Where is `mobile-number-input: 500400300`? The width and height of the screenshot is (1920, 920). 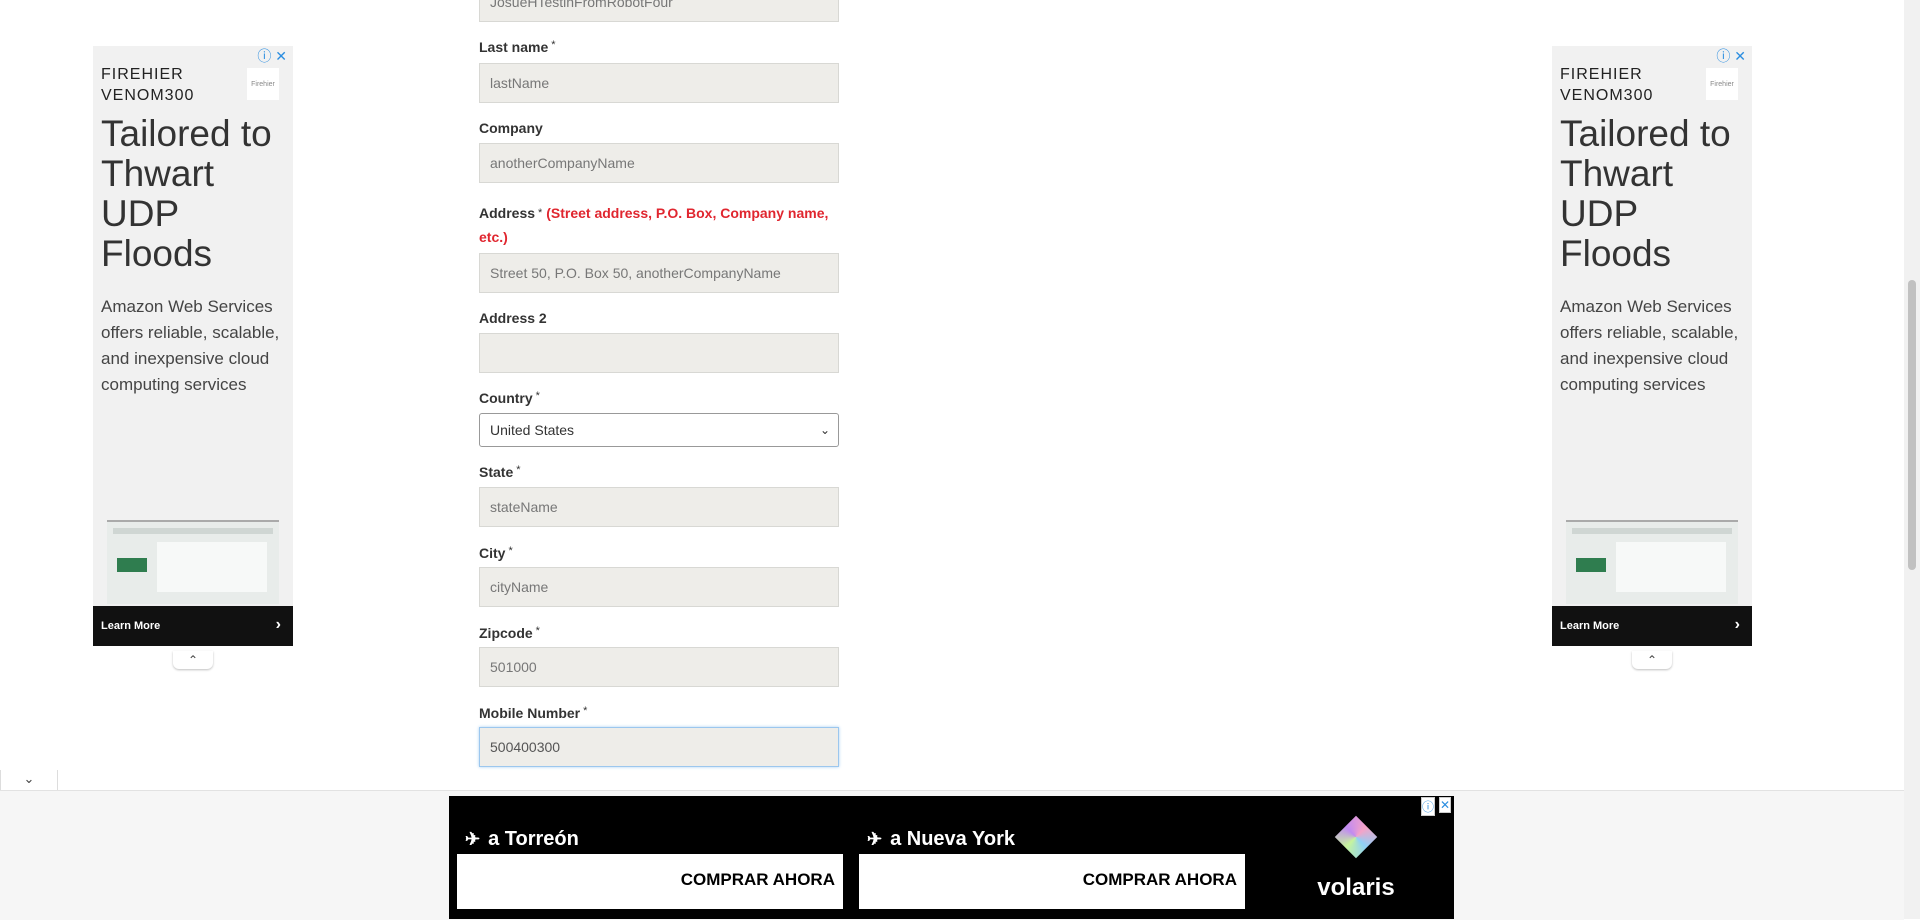
mobile-number-input: 500400300 is located at coordinates (659, 747).